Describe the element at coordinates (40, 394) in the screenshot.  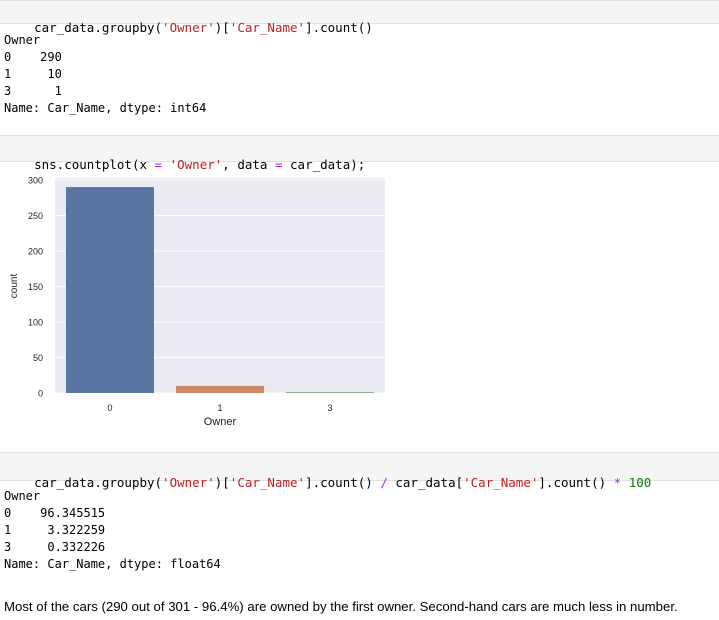
I see `y-tick-label: 0` at that location.